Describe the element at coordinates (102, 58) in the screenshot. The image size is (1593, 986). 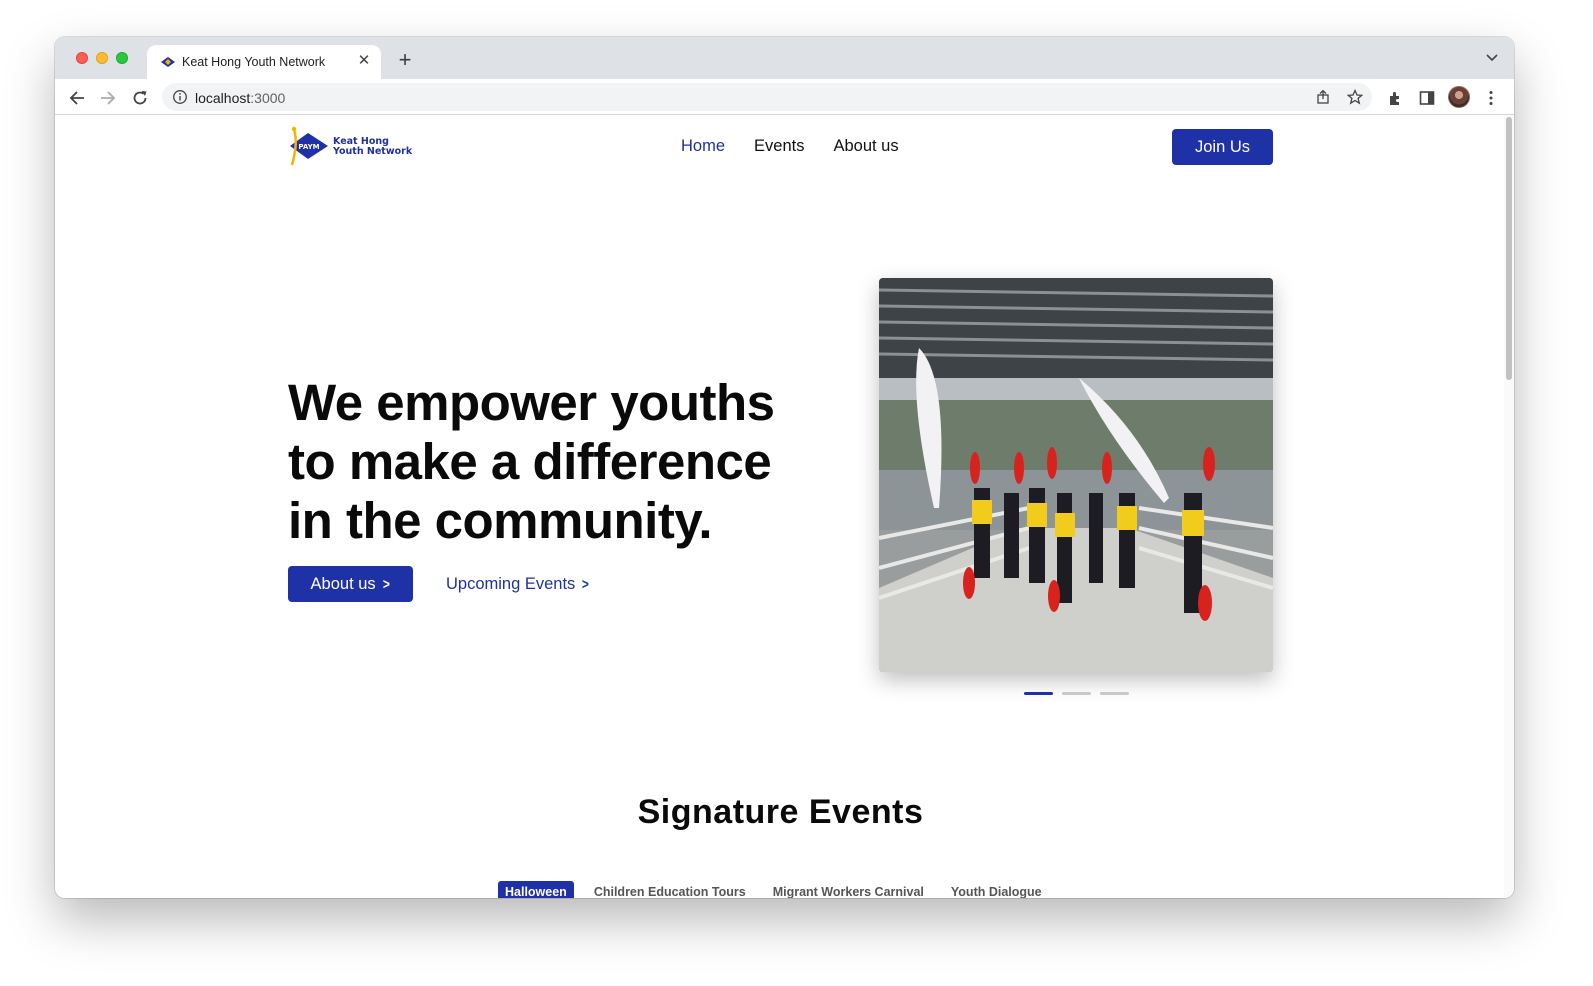
I see `minimize-window-button` at that location.